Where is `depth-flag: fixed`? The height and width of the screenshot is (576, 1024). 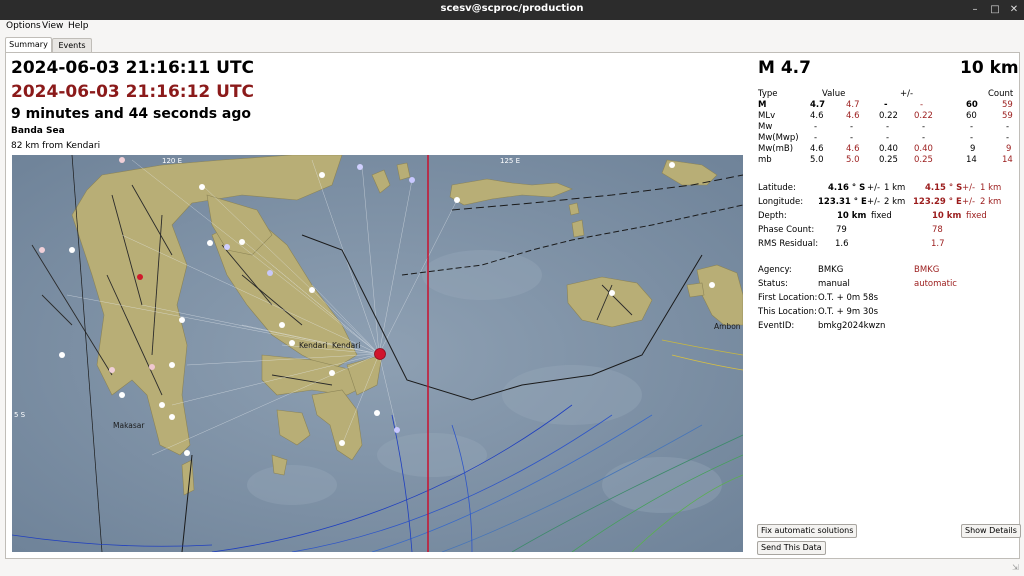
depth-flag: fixed is located at coordinates (881, 216).